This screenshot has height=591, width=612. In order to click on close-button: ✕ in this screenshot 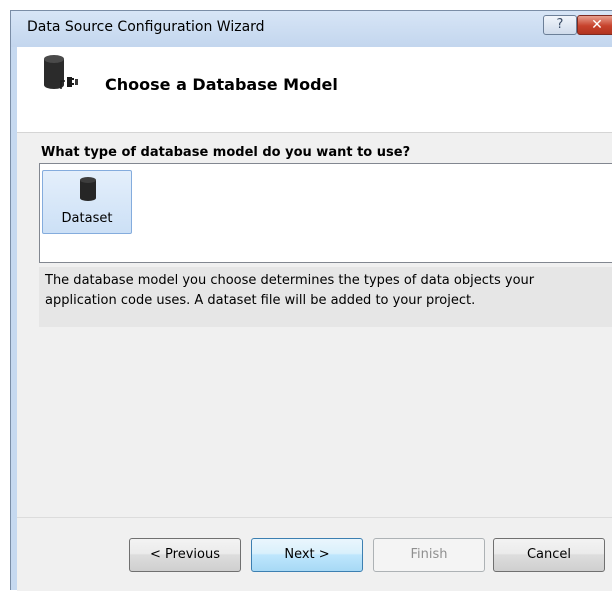, I will do `click(594, 25)`.